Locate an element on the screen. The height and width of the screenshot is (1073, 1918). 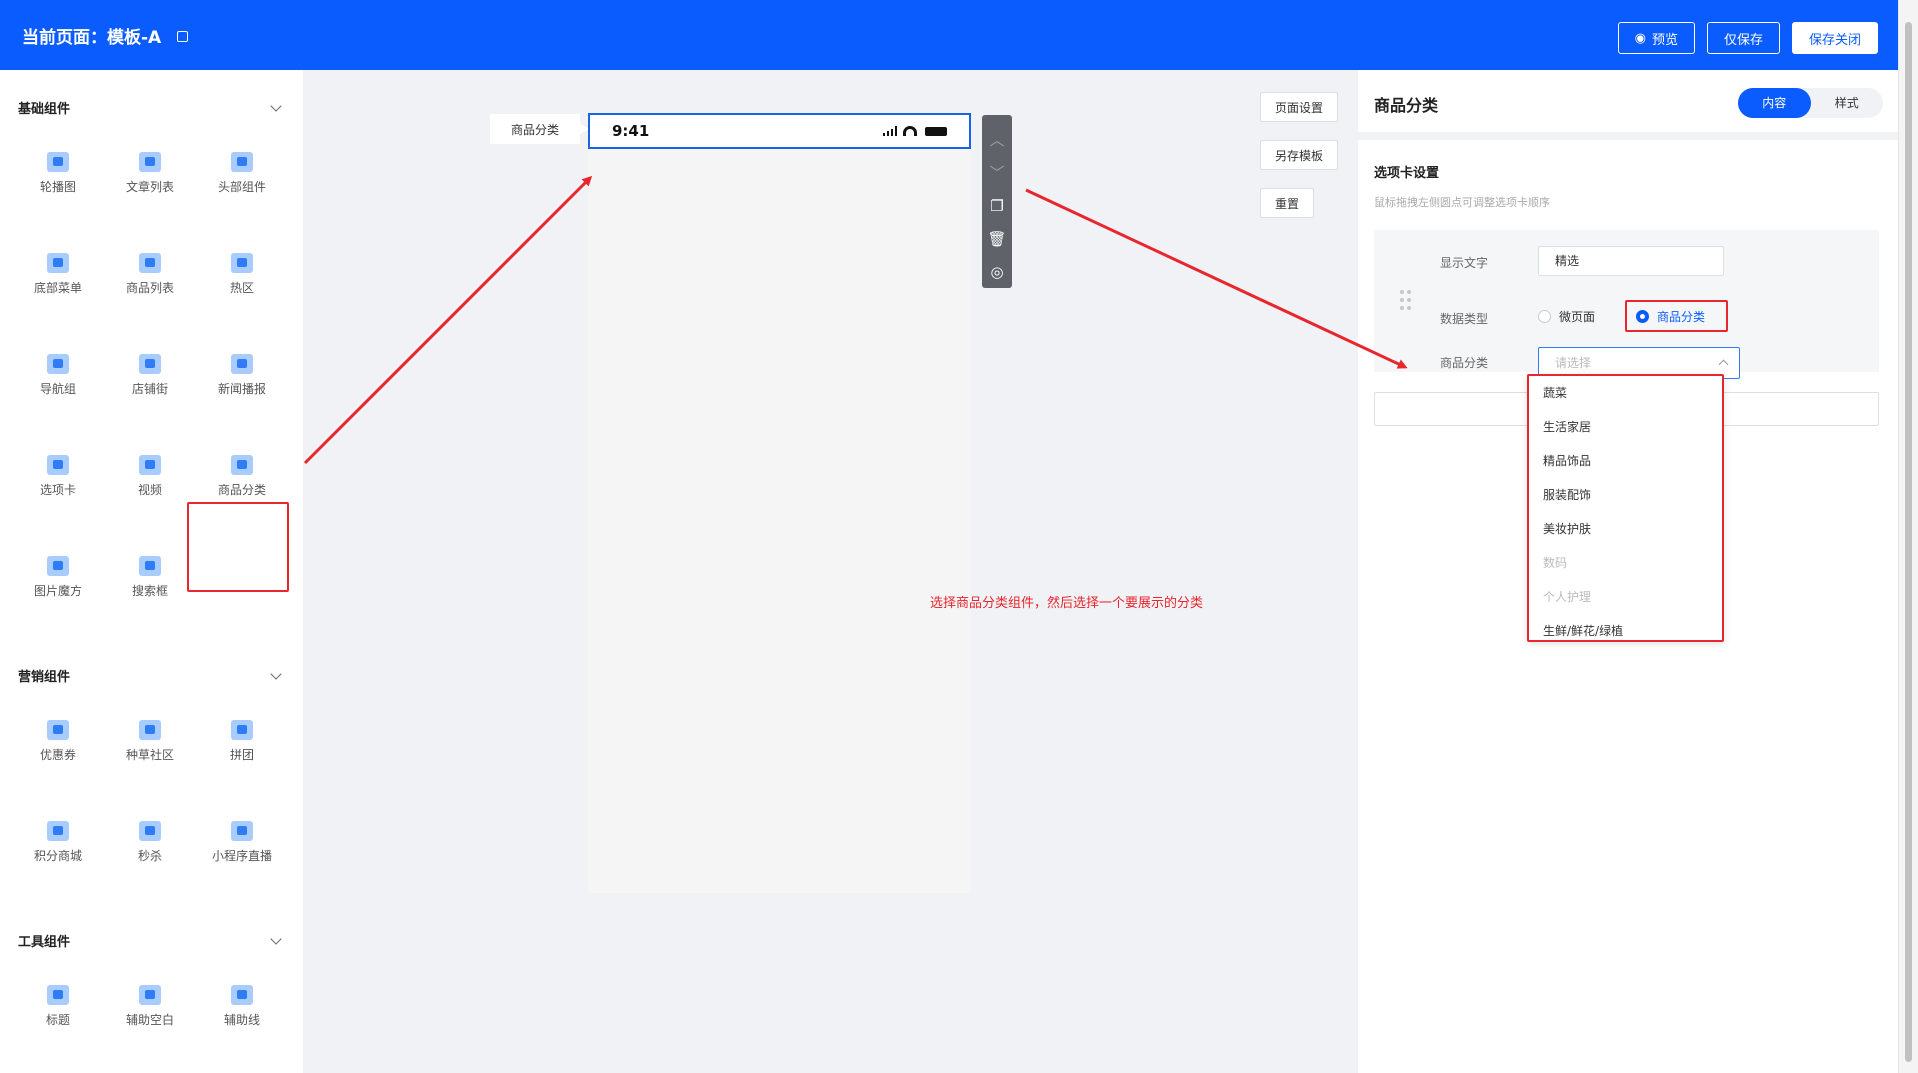
reset-button: 重置 is located at coordinates (1287, 203).